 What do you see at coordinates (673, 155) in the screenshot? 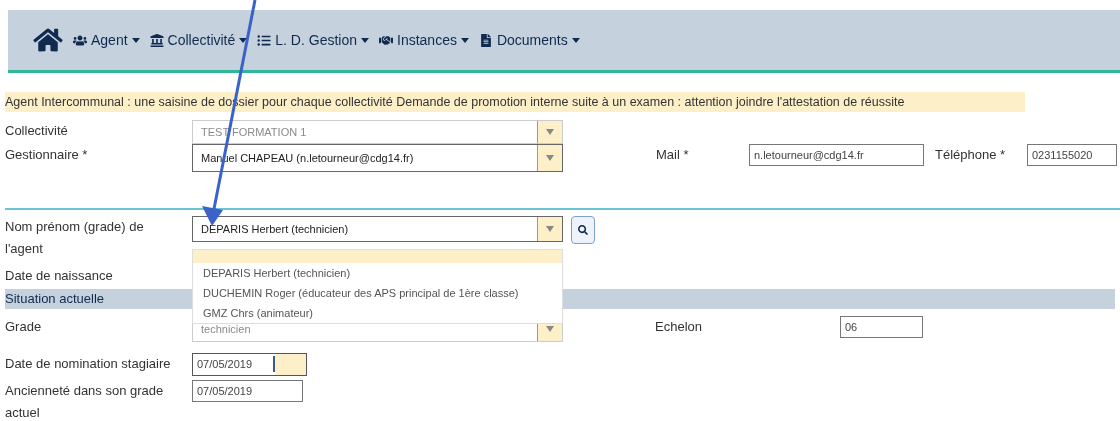
I see `field-label: Mail *` at bounding box center [673, 155].